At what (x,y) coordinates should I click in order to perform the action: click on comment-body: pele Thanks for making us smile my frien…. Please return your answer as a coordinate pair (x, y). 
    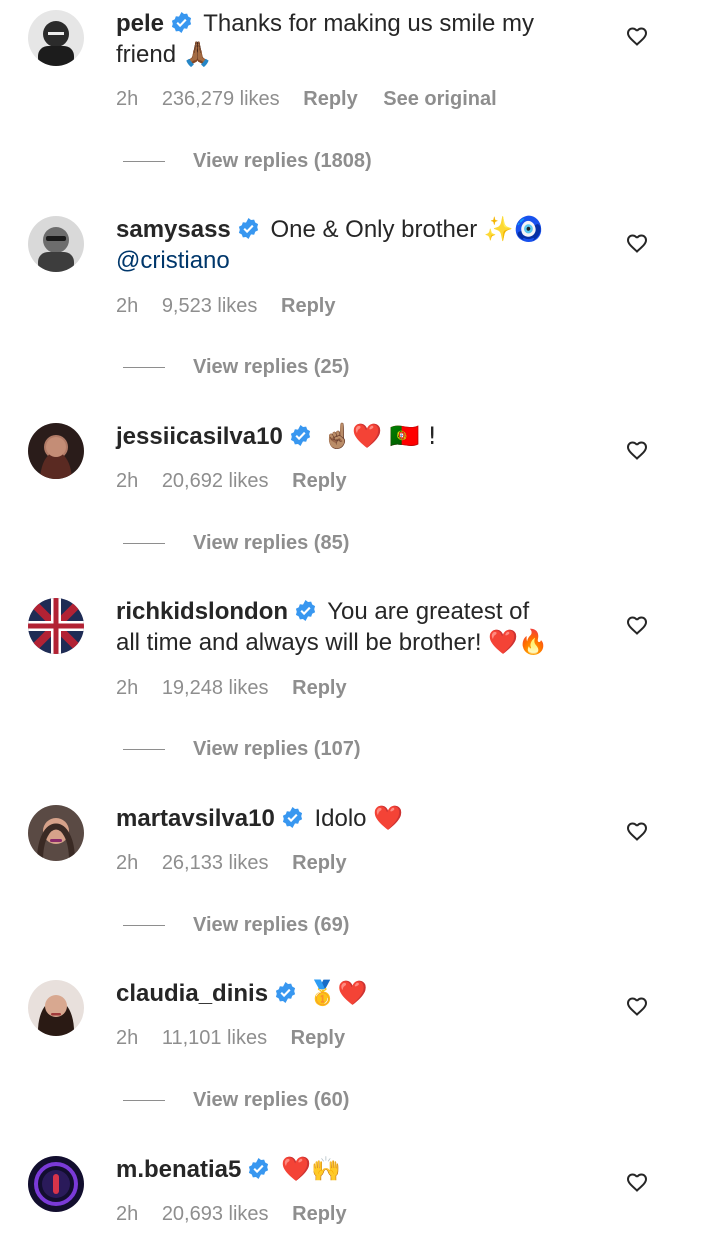
    Looking at the image, I should click on (336, 39).